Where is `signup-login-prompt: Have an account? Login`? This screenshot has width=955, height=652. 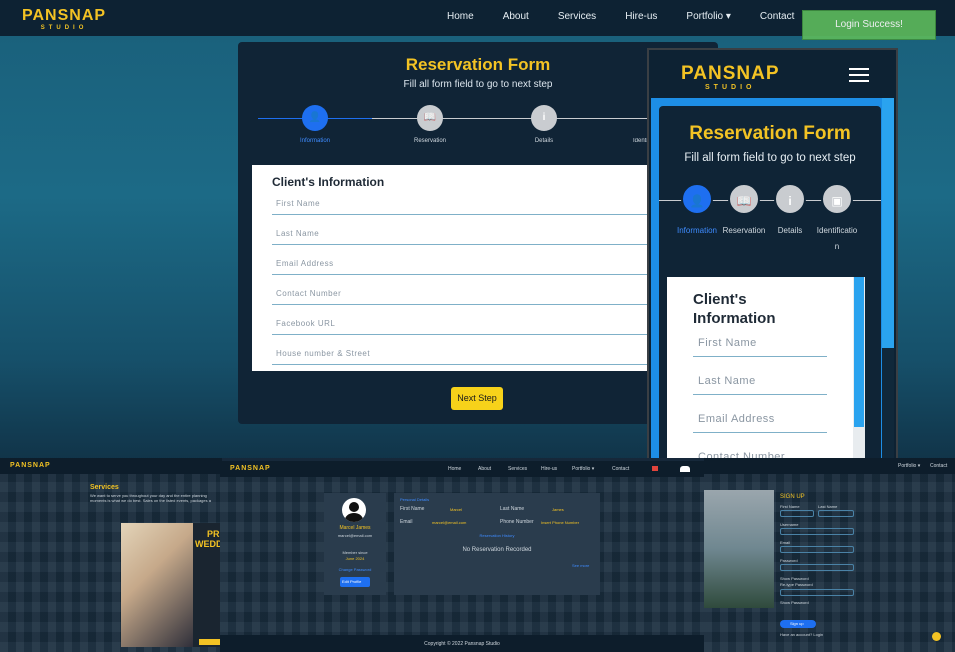 signup-login-prompt: Have an account? Login is located at coordinates (801, 634).